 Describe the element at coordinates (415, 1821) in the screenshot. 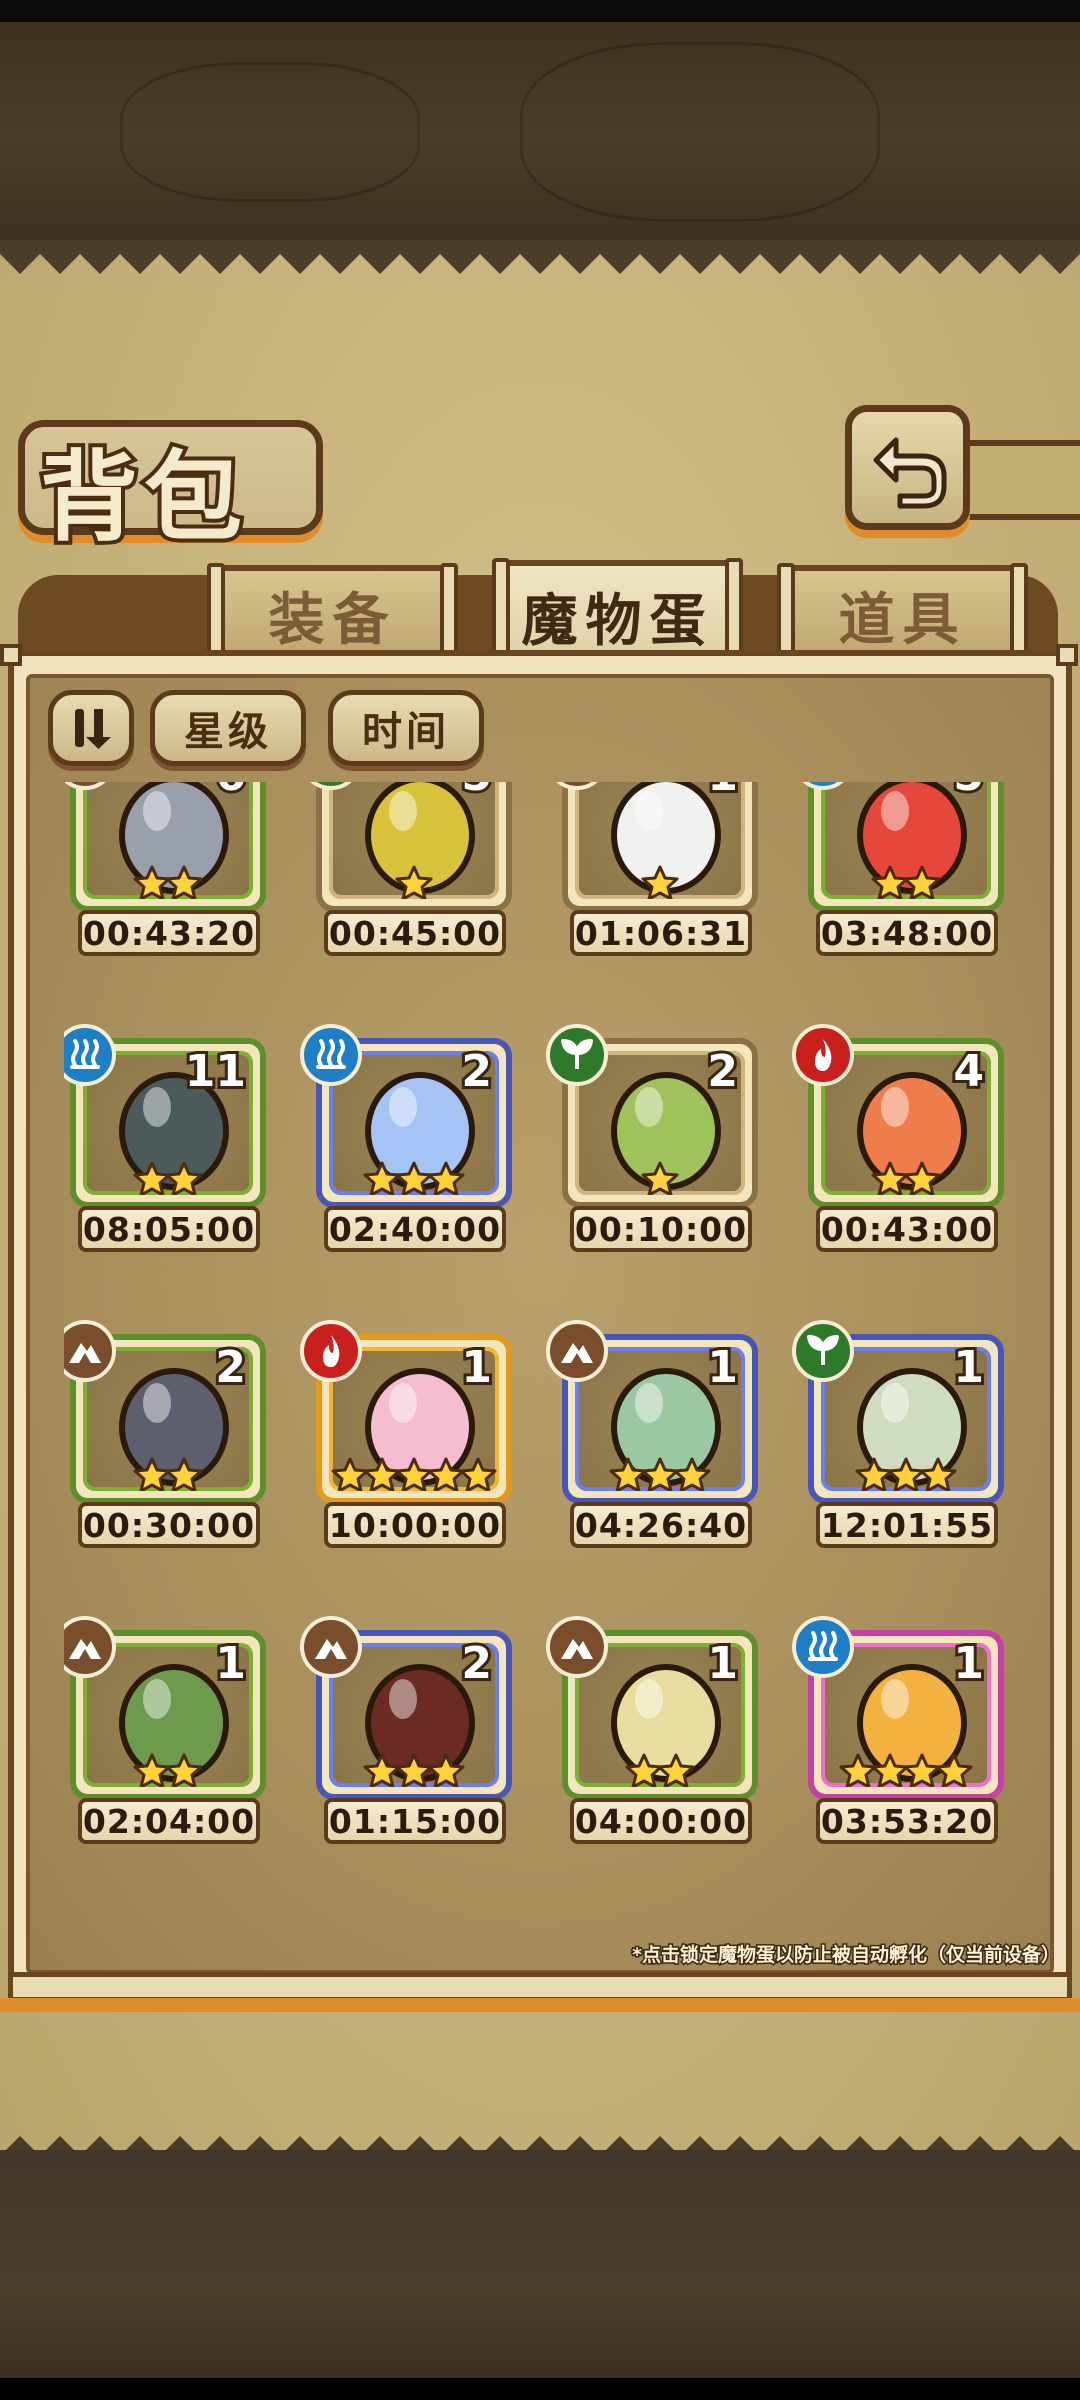

I see `hatch-timer: 01:15:00` at that location.